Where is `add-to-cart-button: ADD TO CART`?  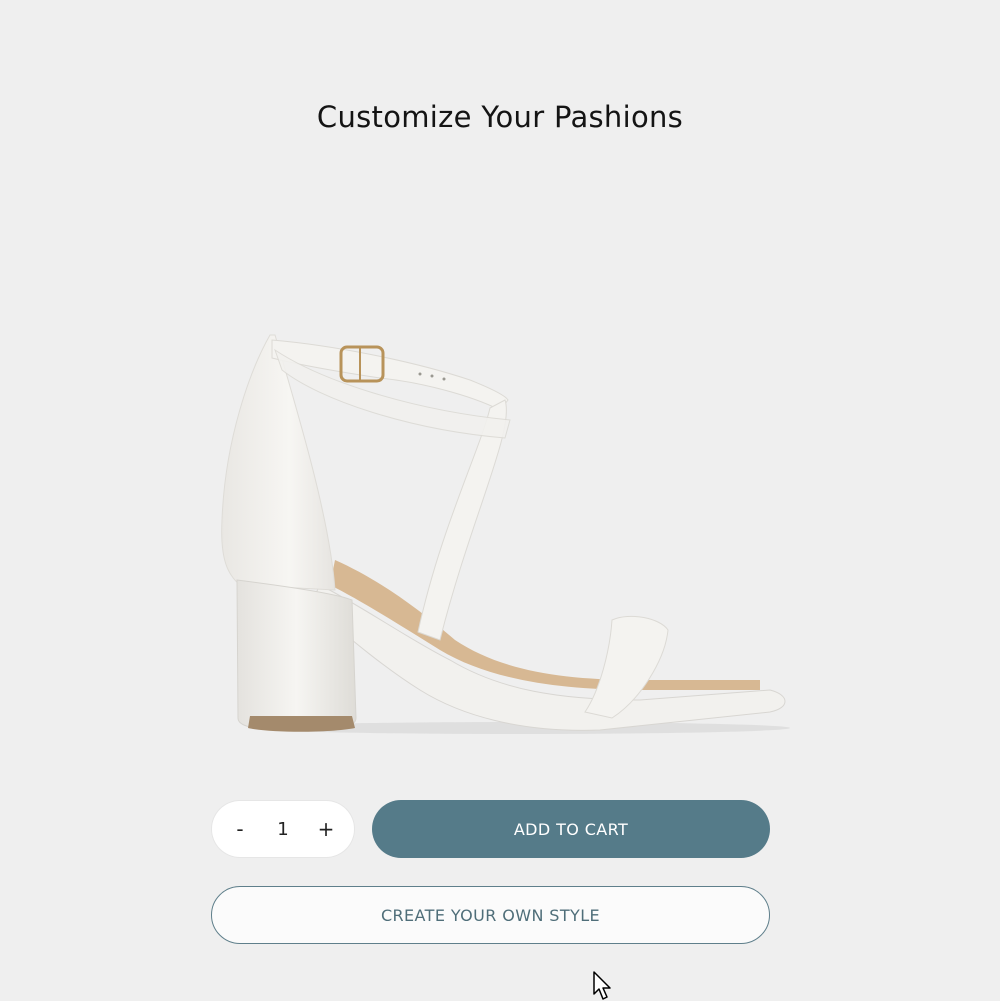
add-to-cart-button: ADD TO CART is located at coordinates (571, 829).